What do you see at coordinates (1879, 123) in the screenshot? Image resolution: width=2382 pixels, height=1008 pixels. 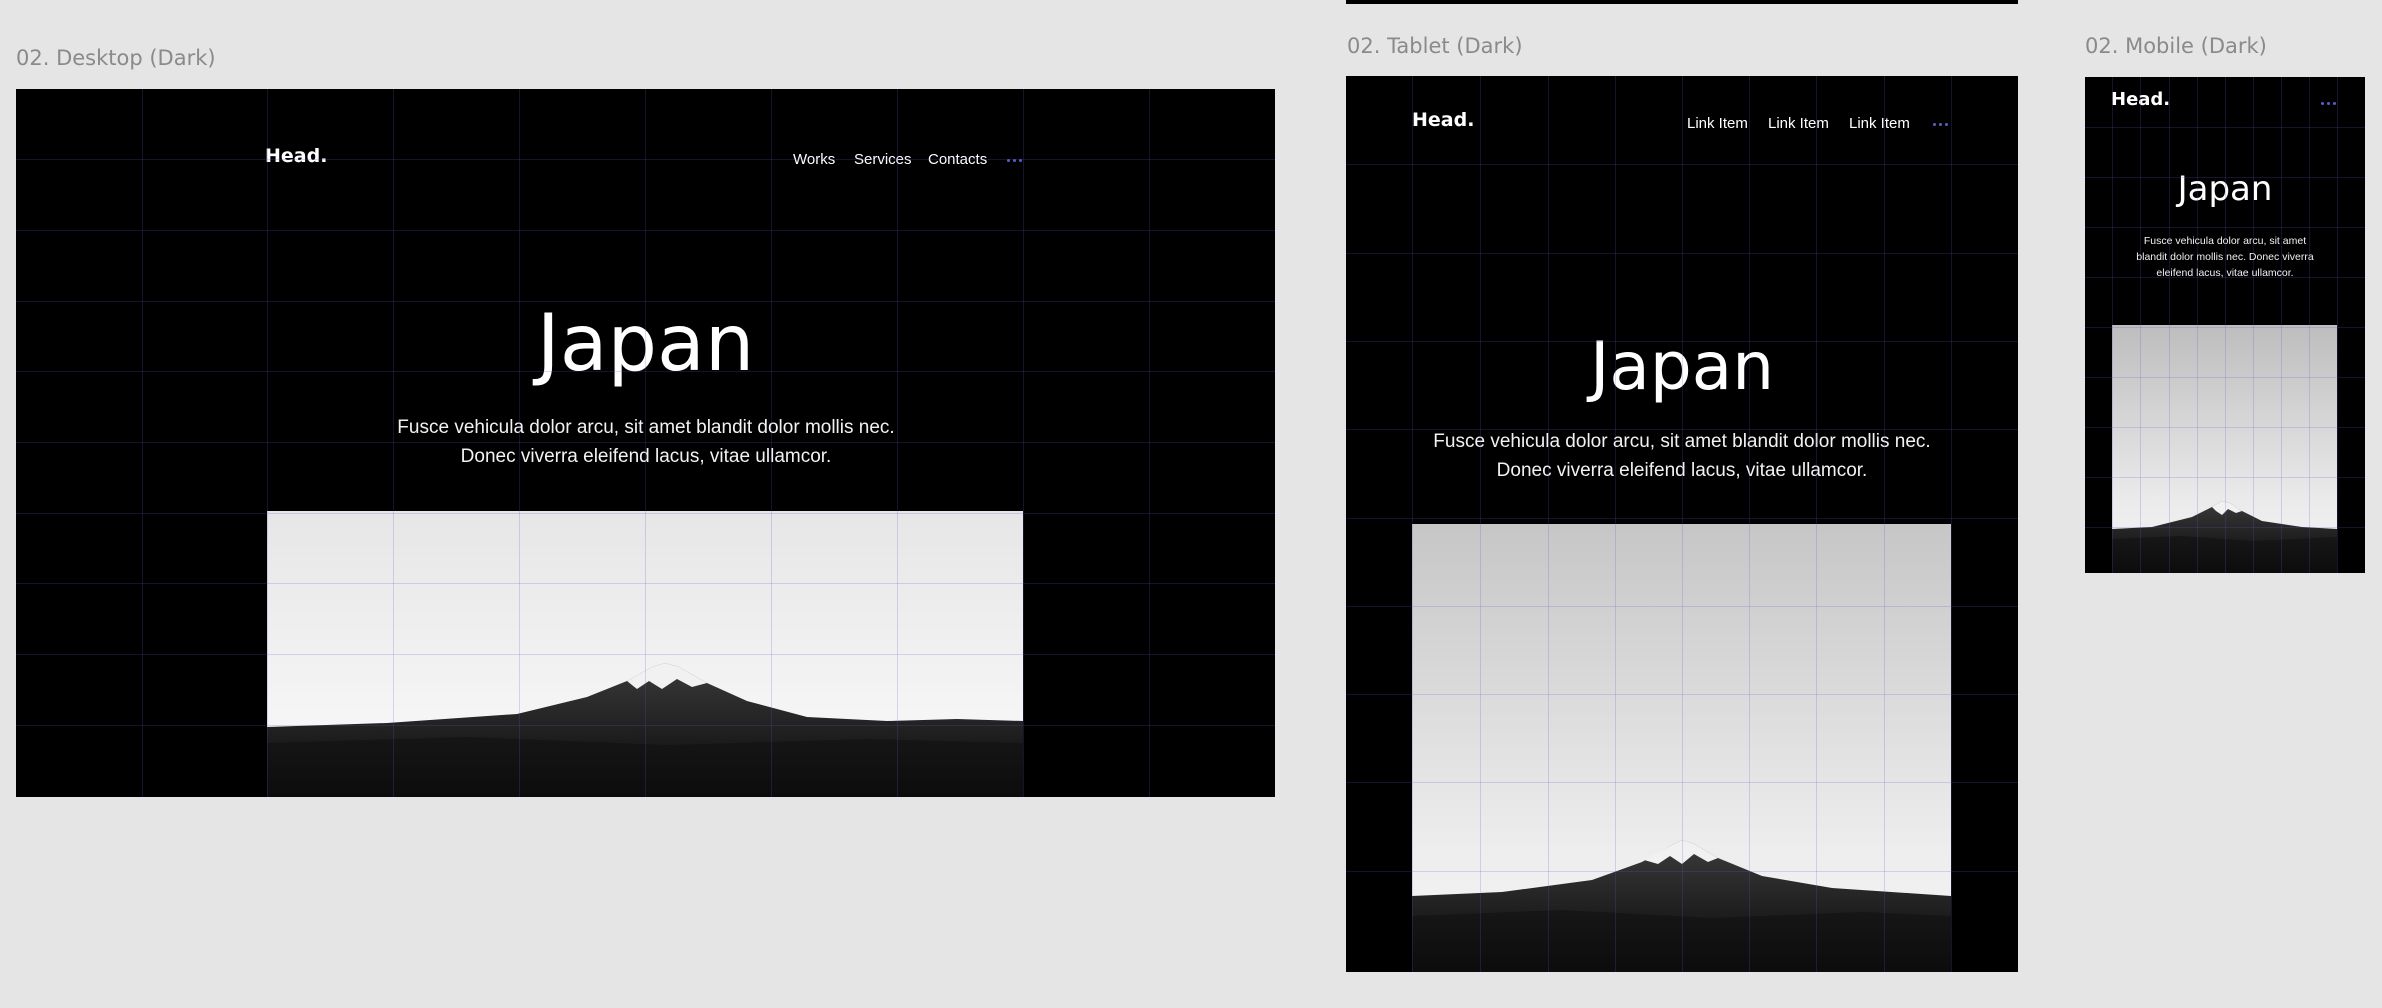 I see `nav-link-item-3: Link Item` at bounding box center [1879, 123].